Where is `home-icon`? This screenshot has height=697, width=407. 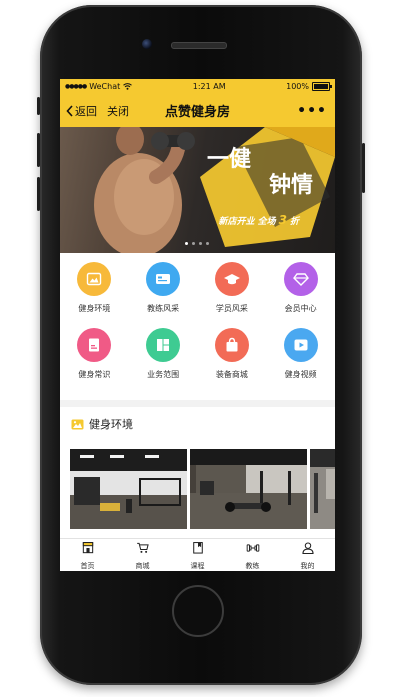
home-icon is located at coordinates (88, 549).